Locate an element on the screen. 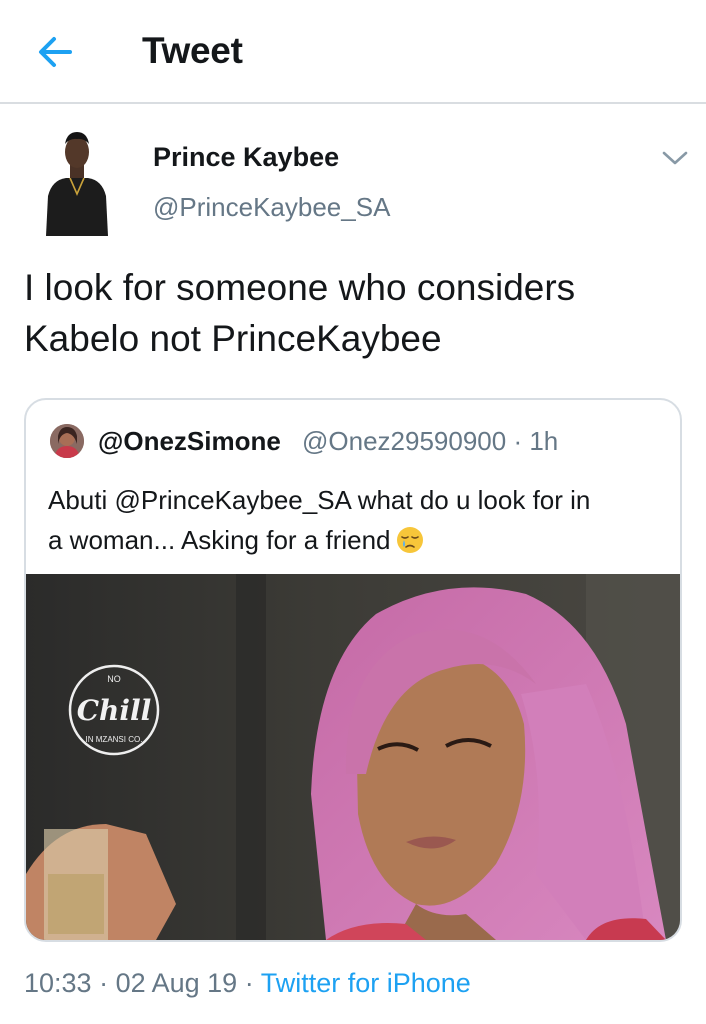  author-handle: @PrinceKaybee_SA is located at coordinates (271, 207).